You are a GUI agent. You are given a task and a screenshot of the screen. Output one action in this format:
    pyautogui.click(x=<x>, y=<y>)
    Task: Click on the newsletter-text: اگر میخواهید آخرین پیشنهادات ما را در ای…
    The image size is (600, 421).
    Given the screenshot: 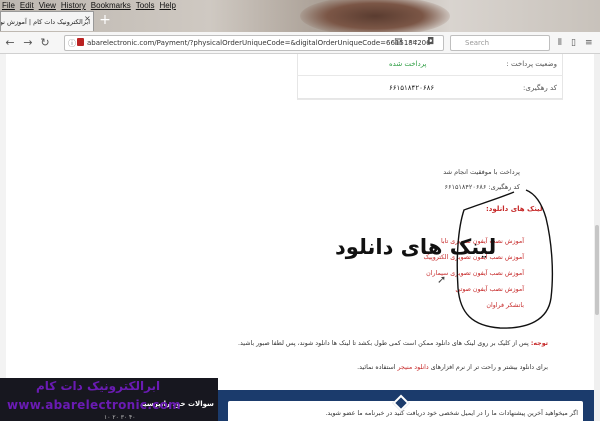 What is the action you would take?
    pyautogui.click(x=451, y=413)
    